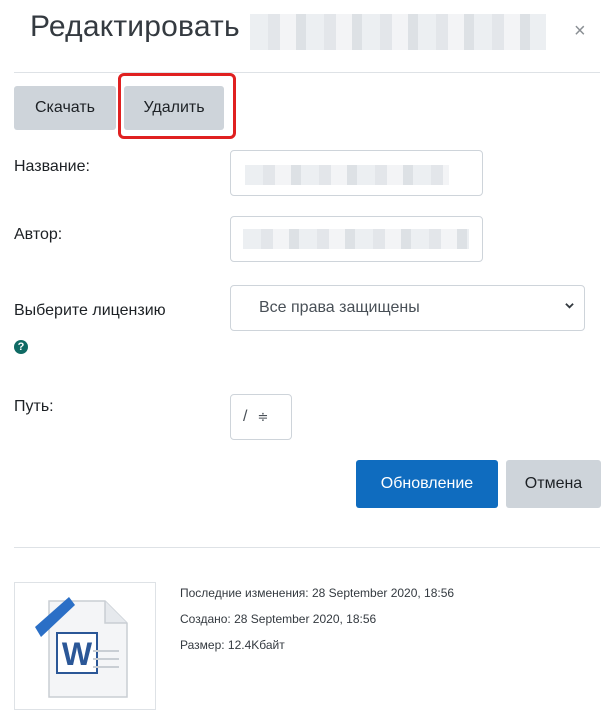 The width and height of the screenshot is (601, 713). I want to click on author-input-blurred-value, so click(356, 239).